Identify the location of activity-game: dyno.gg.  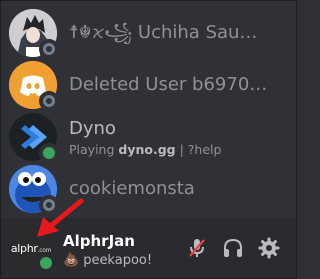
(147, 149).